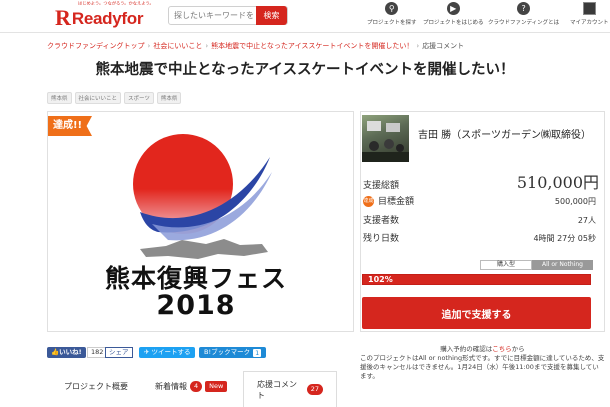 Image resolution: width=610 pixels, height=407 pixels. Describe the element at coordinates (96, 352) in the screenshot. I see `fb-like-count: 182` at that location.